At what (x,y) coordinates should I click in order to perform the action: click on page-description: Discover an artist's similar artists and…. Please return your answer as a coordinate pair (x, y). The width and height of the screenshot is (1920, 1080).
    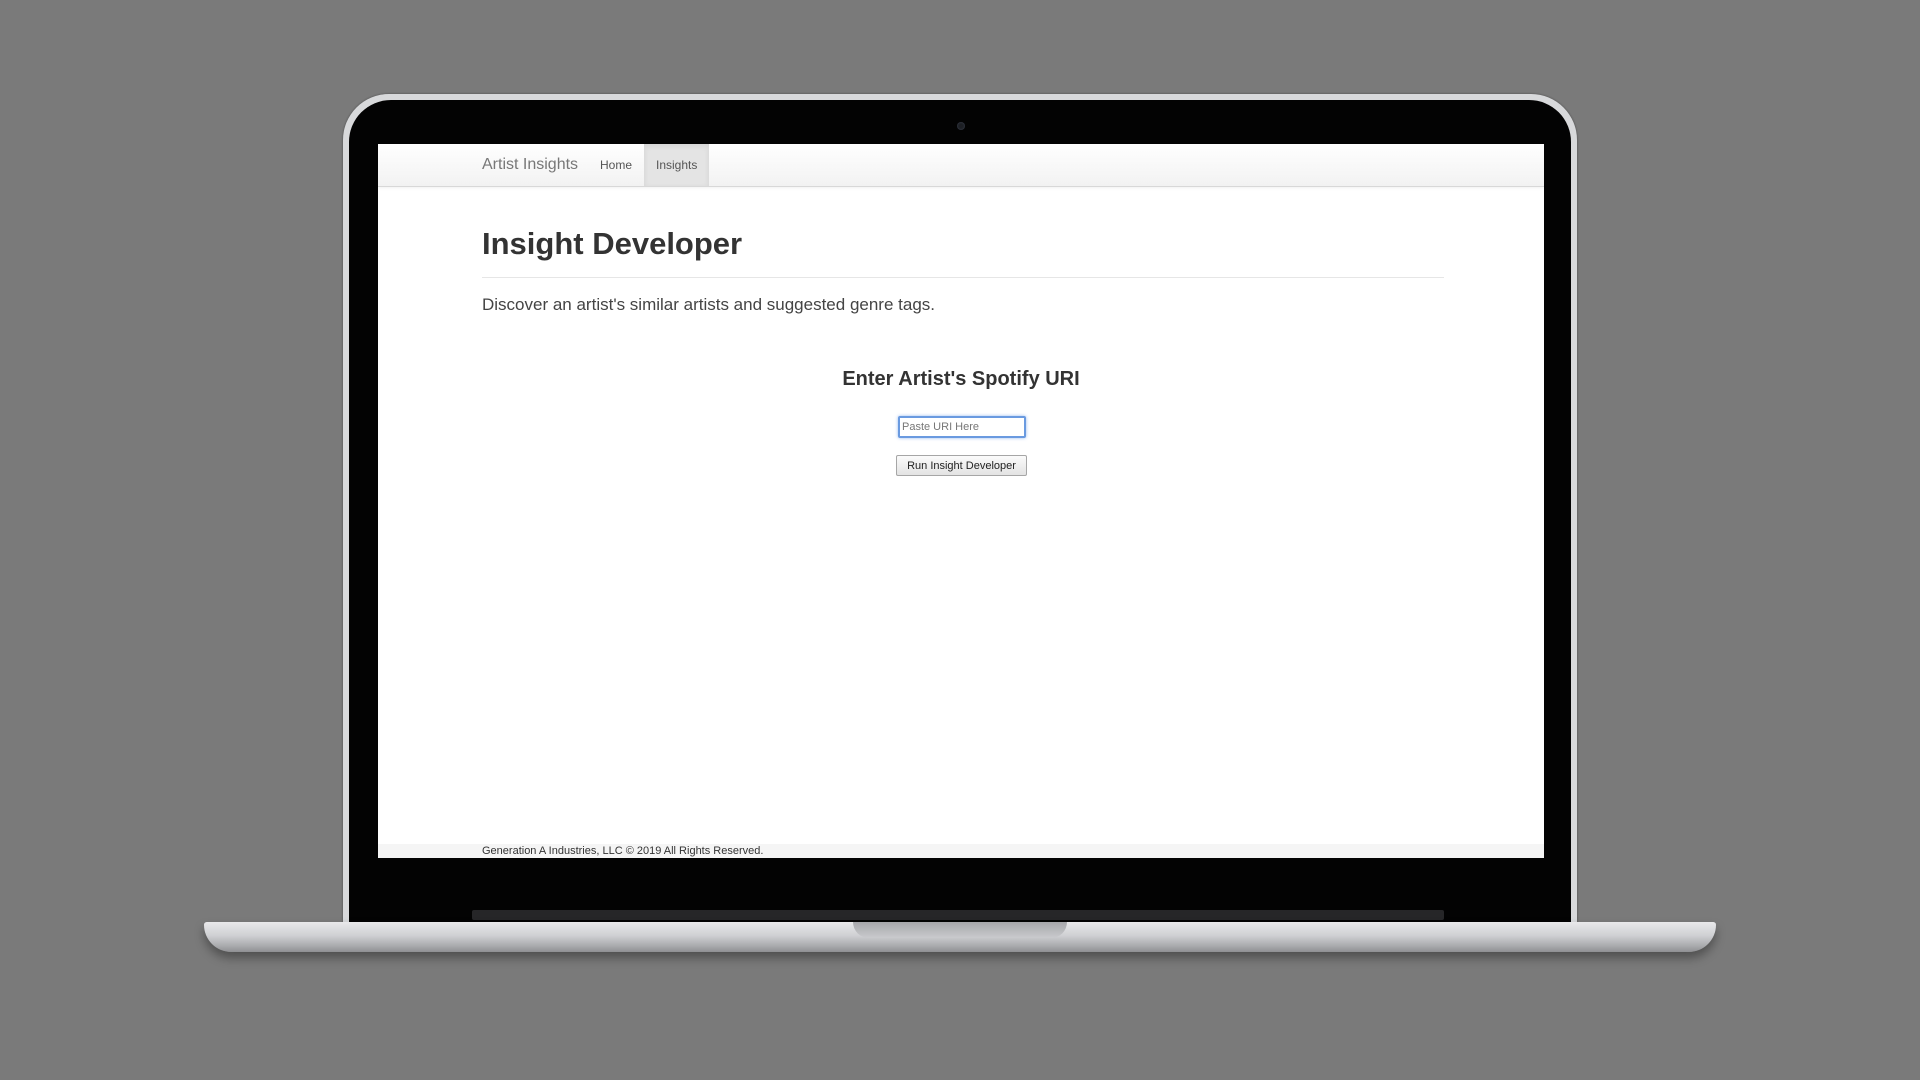
    Looking at the image, I should click on (708, 304).